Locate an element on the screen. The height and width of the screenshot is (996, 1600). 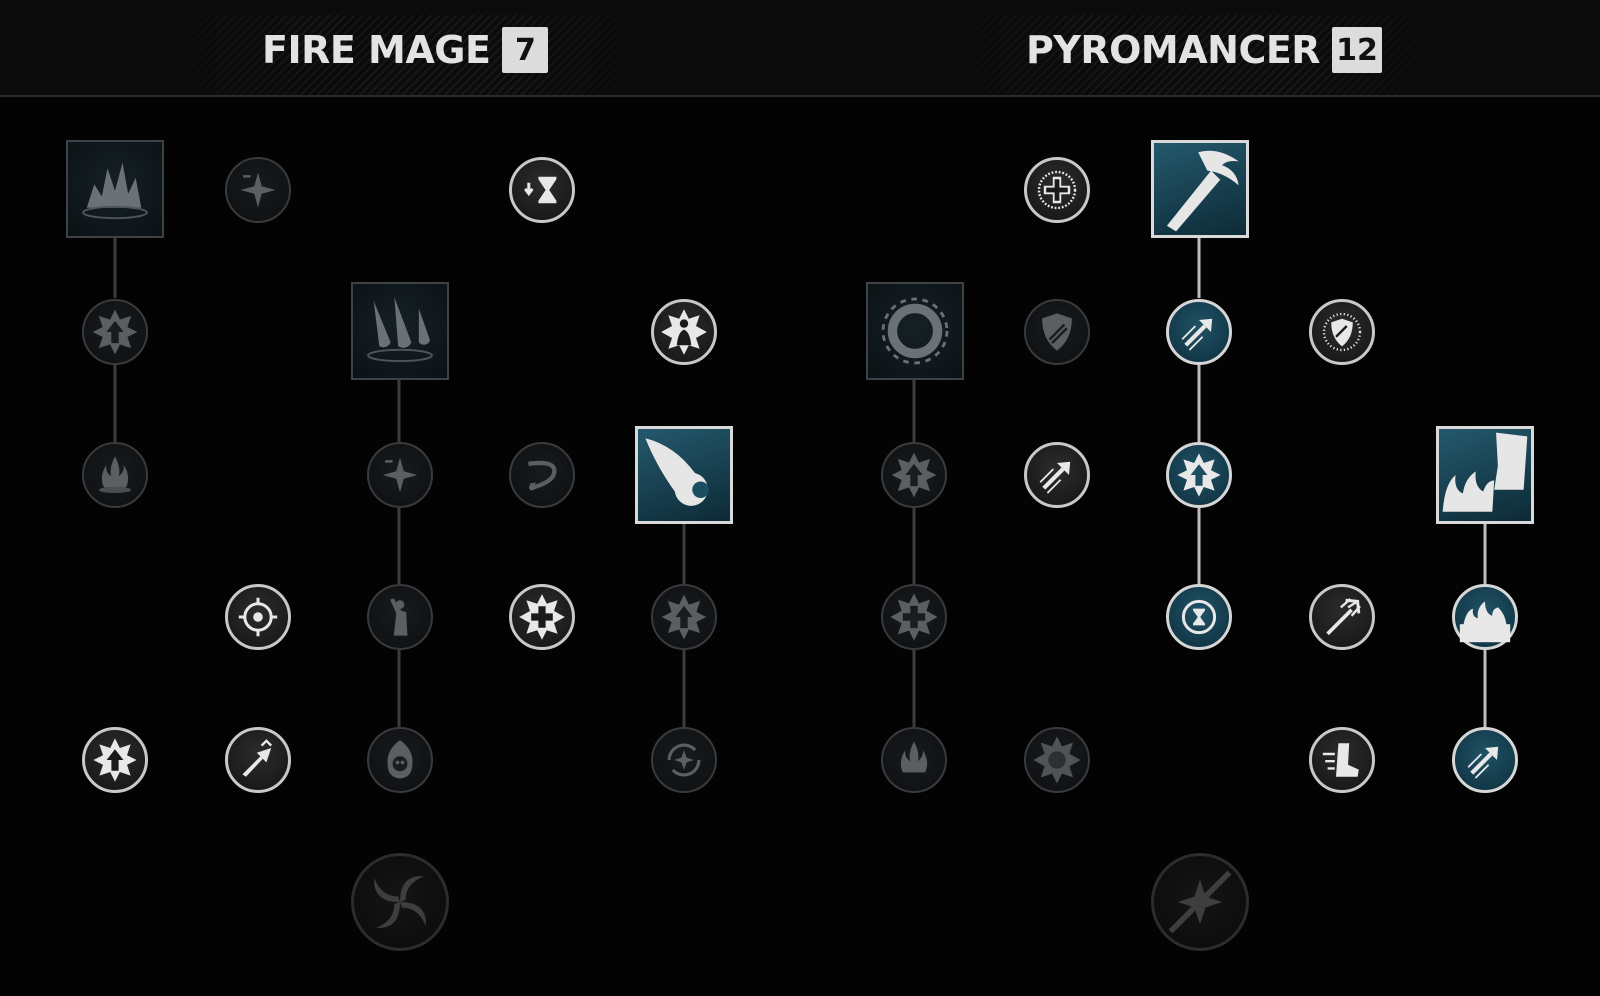
burning-ground-passive is located at coordinates (115, 475).